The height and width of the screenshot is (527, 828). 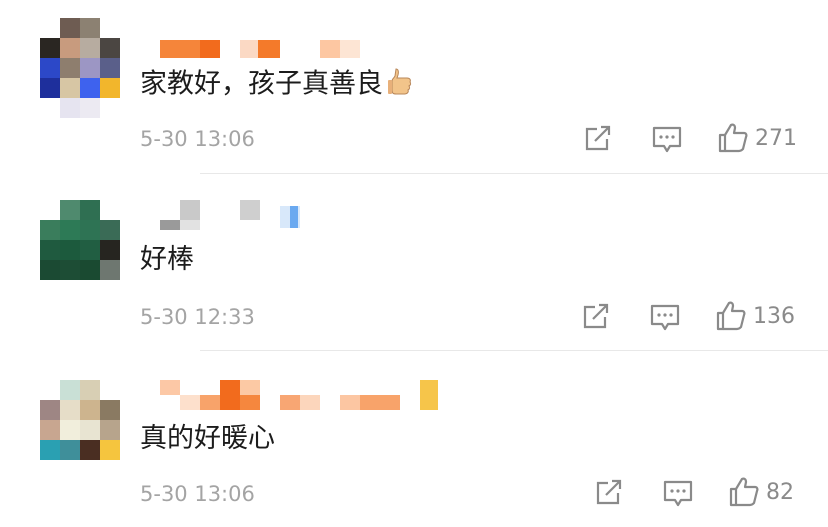 I want to click on thumbs-up-emoji-icon, so click(x=400, y=85).